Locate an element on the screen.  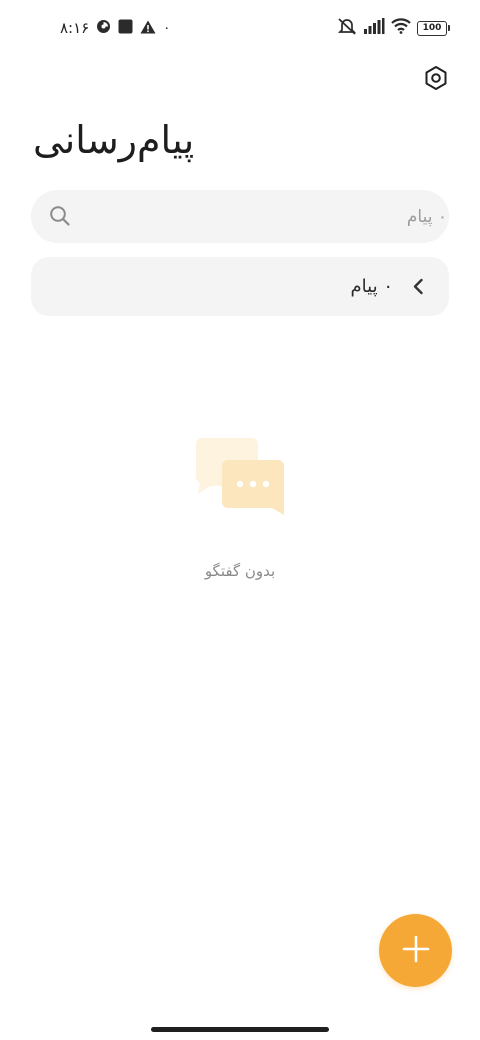
battery-icon: 100 is located at coordinates (433, 28).